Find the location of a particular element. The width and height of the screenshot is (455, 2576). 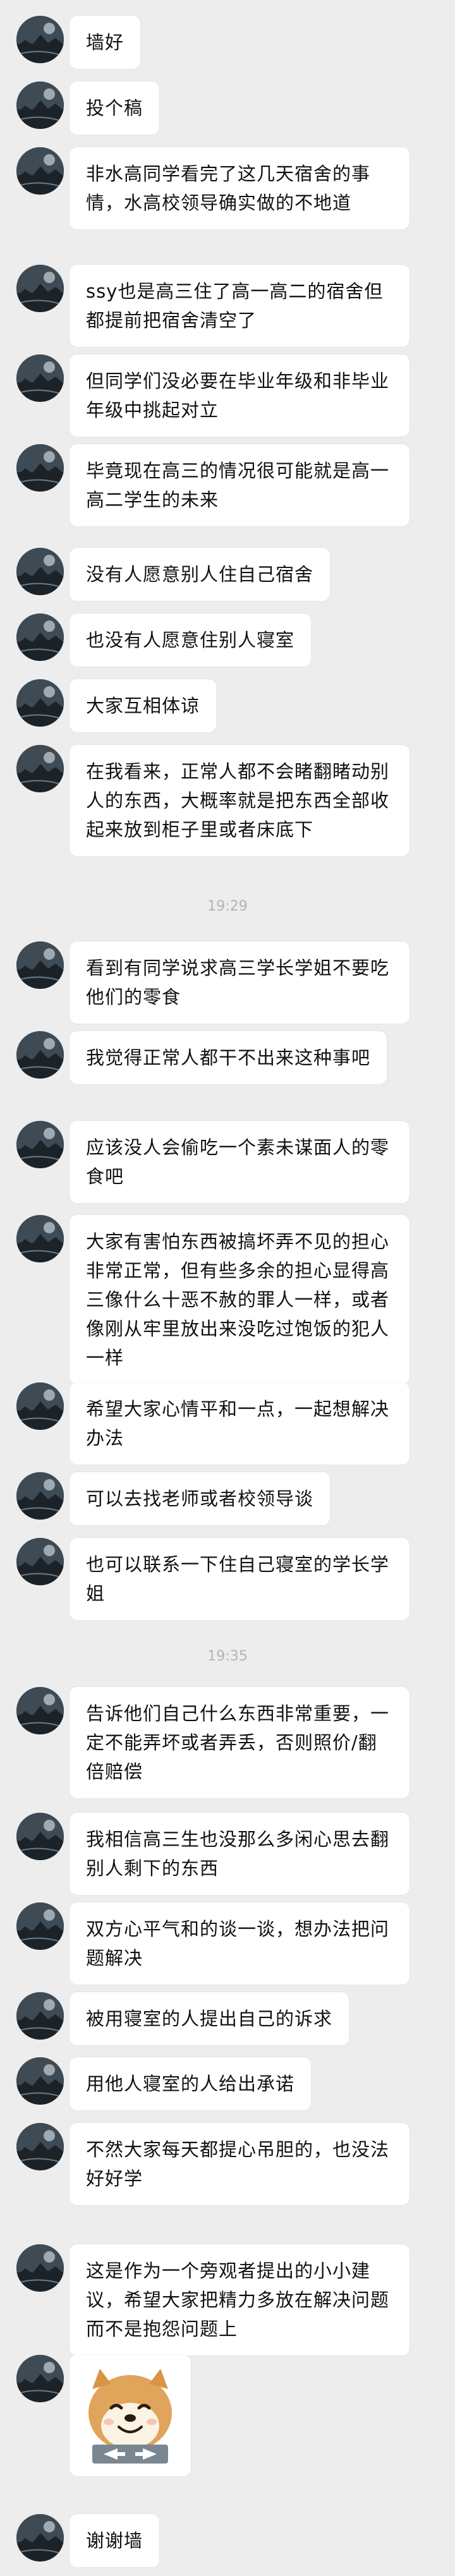

message-bubble: 也没有人愿意住别人寝室 is located at coordinates (191, 640).